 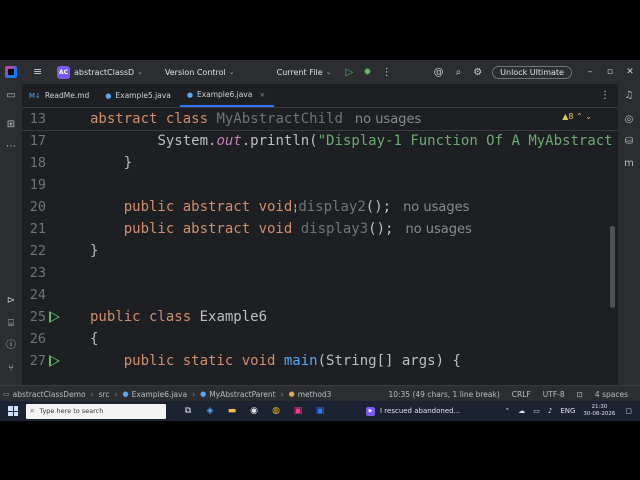 What do you see at coordinates (367, 72) in the screenshot?
I see `debug-icon: ✹` at bounding box center [367, 72].